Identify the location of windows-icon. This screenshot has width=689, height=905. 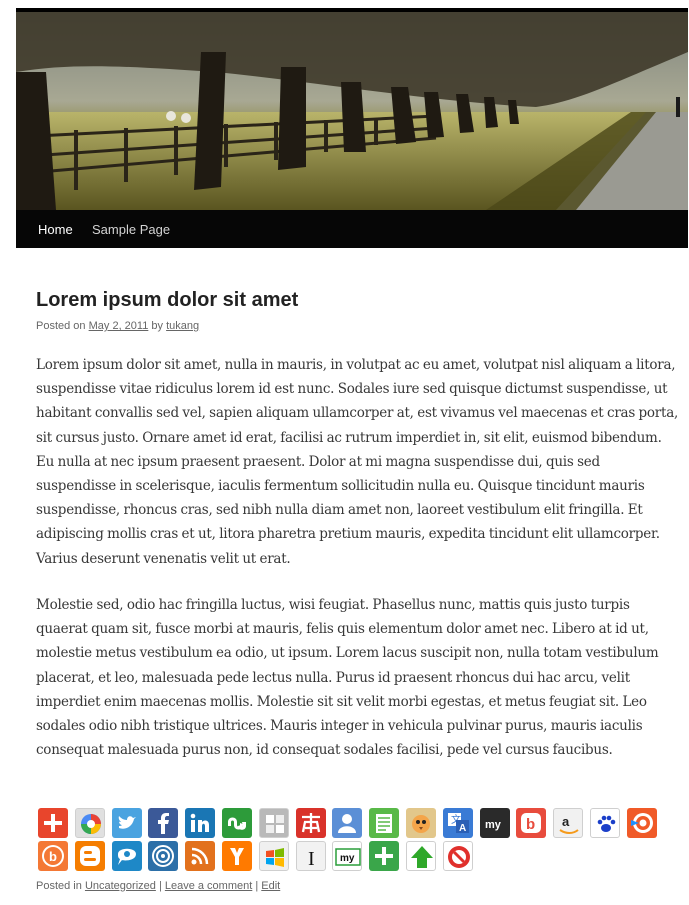
(273, 856).